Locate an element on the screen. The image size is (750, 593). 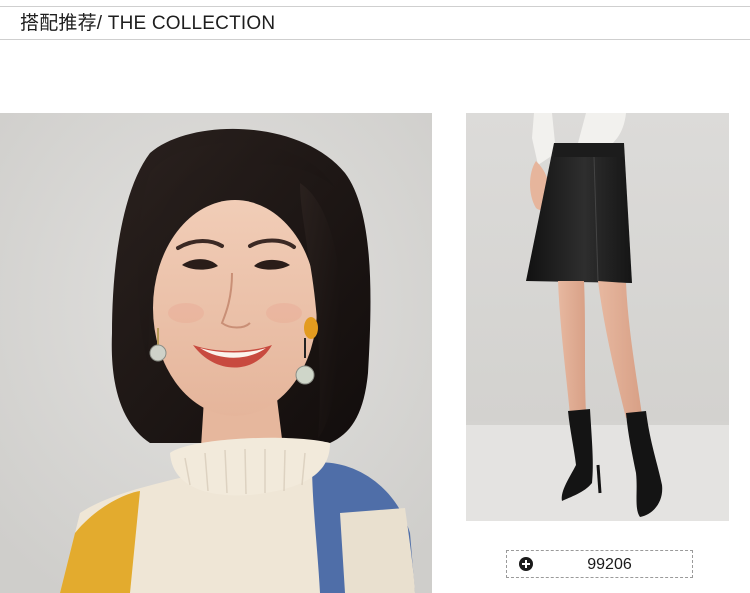
product-code-tag: 99206 is located at coordinates (599, 564).